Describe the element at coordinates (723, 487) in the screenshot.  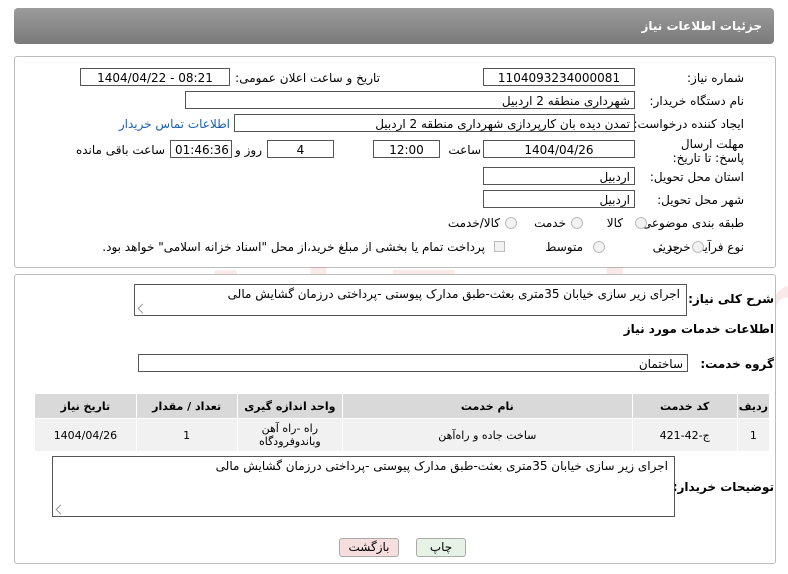
I see `buyer-notes-label: توضیحات خریدار:` at that location.